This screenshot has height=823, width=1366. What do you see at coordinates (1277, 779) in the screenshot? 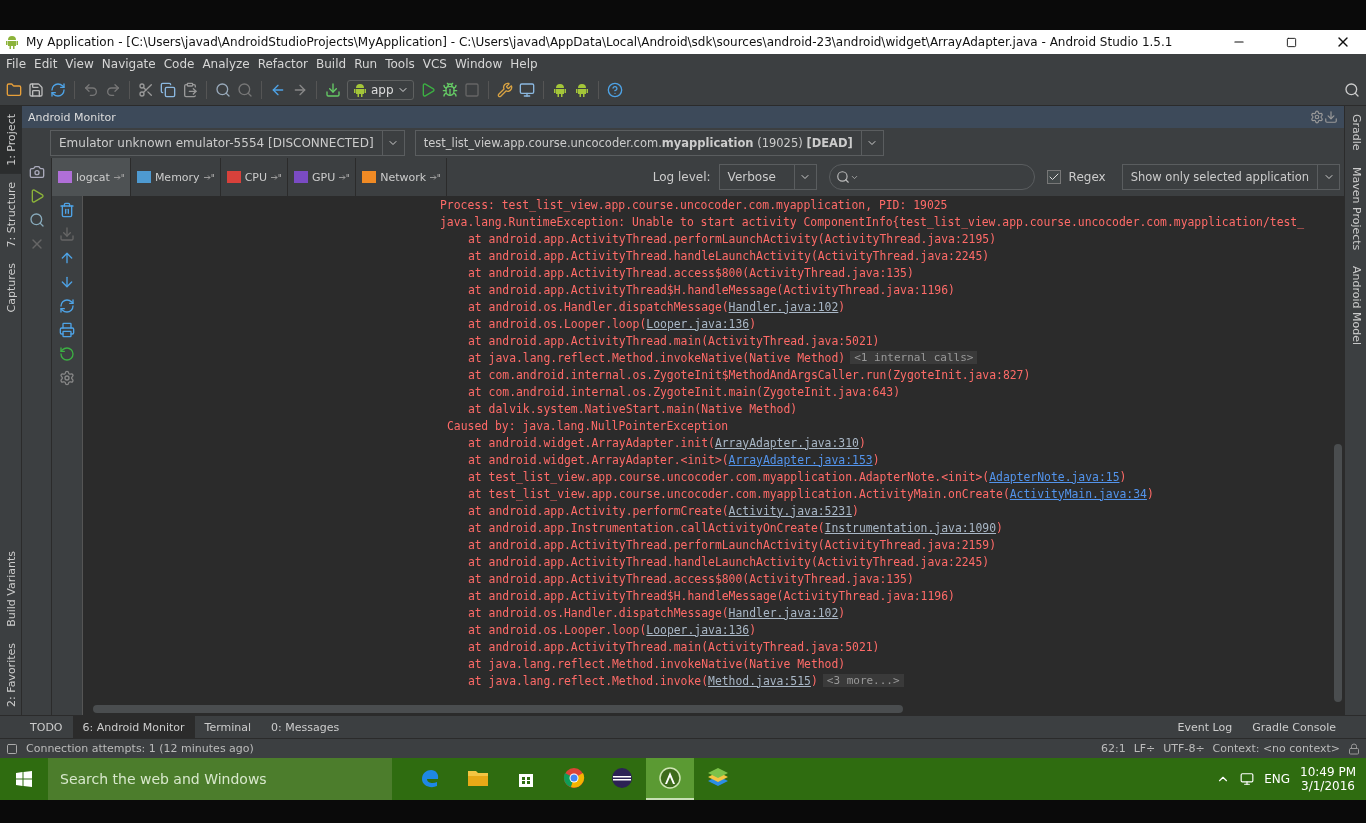
I see `language-indicator: ENG` at bounding box center [1277, 779].